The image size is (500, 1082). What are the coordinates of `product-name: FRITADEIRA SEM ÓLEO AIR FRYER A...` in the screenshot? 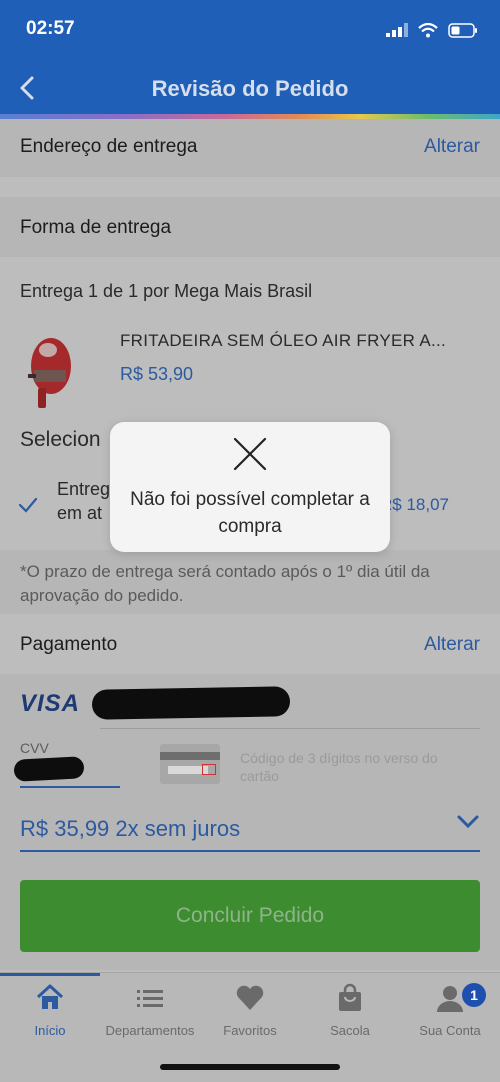 It's located at (283, 341).